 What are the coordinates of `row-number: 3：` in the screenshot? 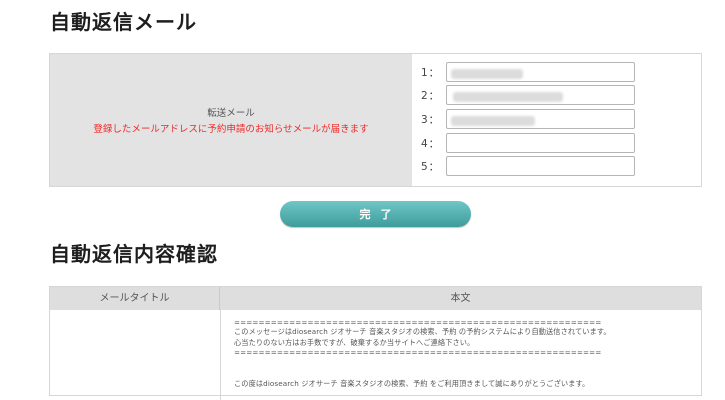 It's located at (431, 120).